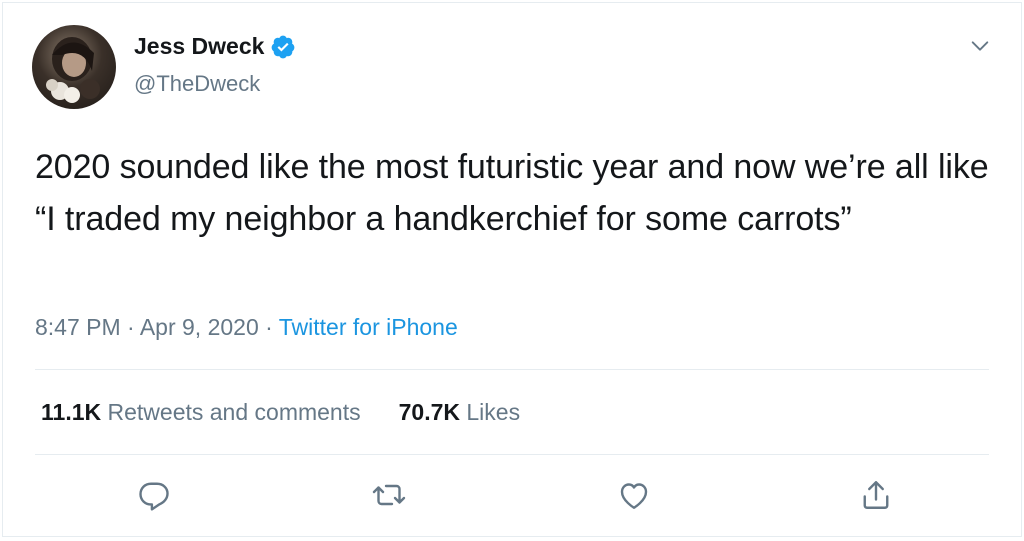 The image size is (1024, 541). I want to click on like-button, so click(634, 495).